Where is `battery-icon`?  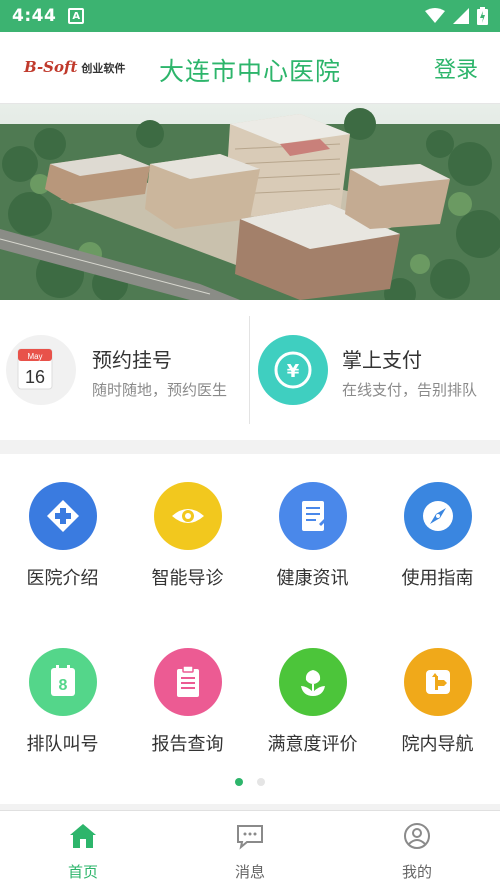 battery-icon is located at coordinates (482, 16).